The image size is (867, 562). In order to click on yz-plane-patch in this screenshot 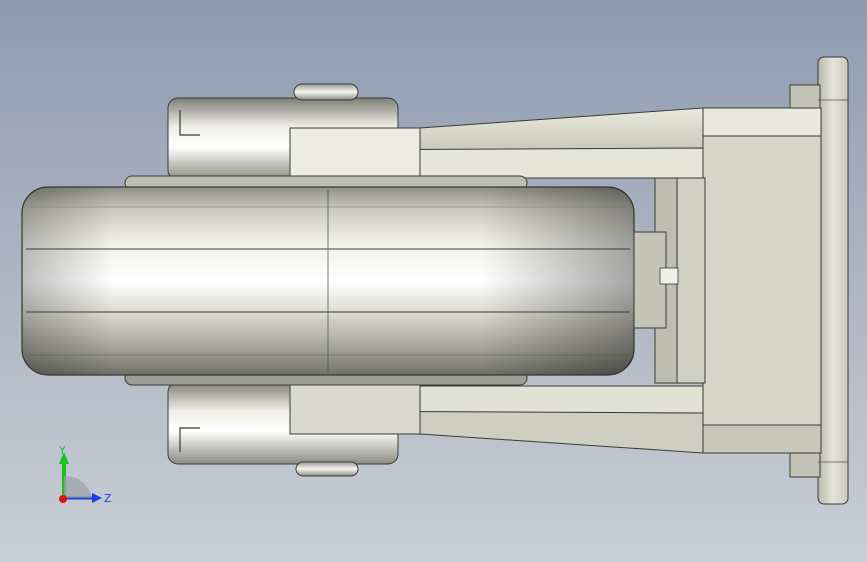, I will do `click(78, 487)`.